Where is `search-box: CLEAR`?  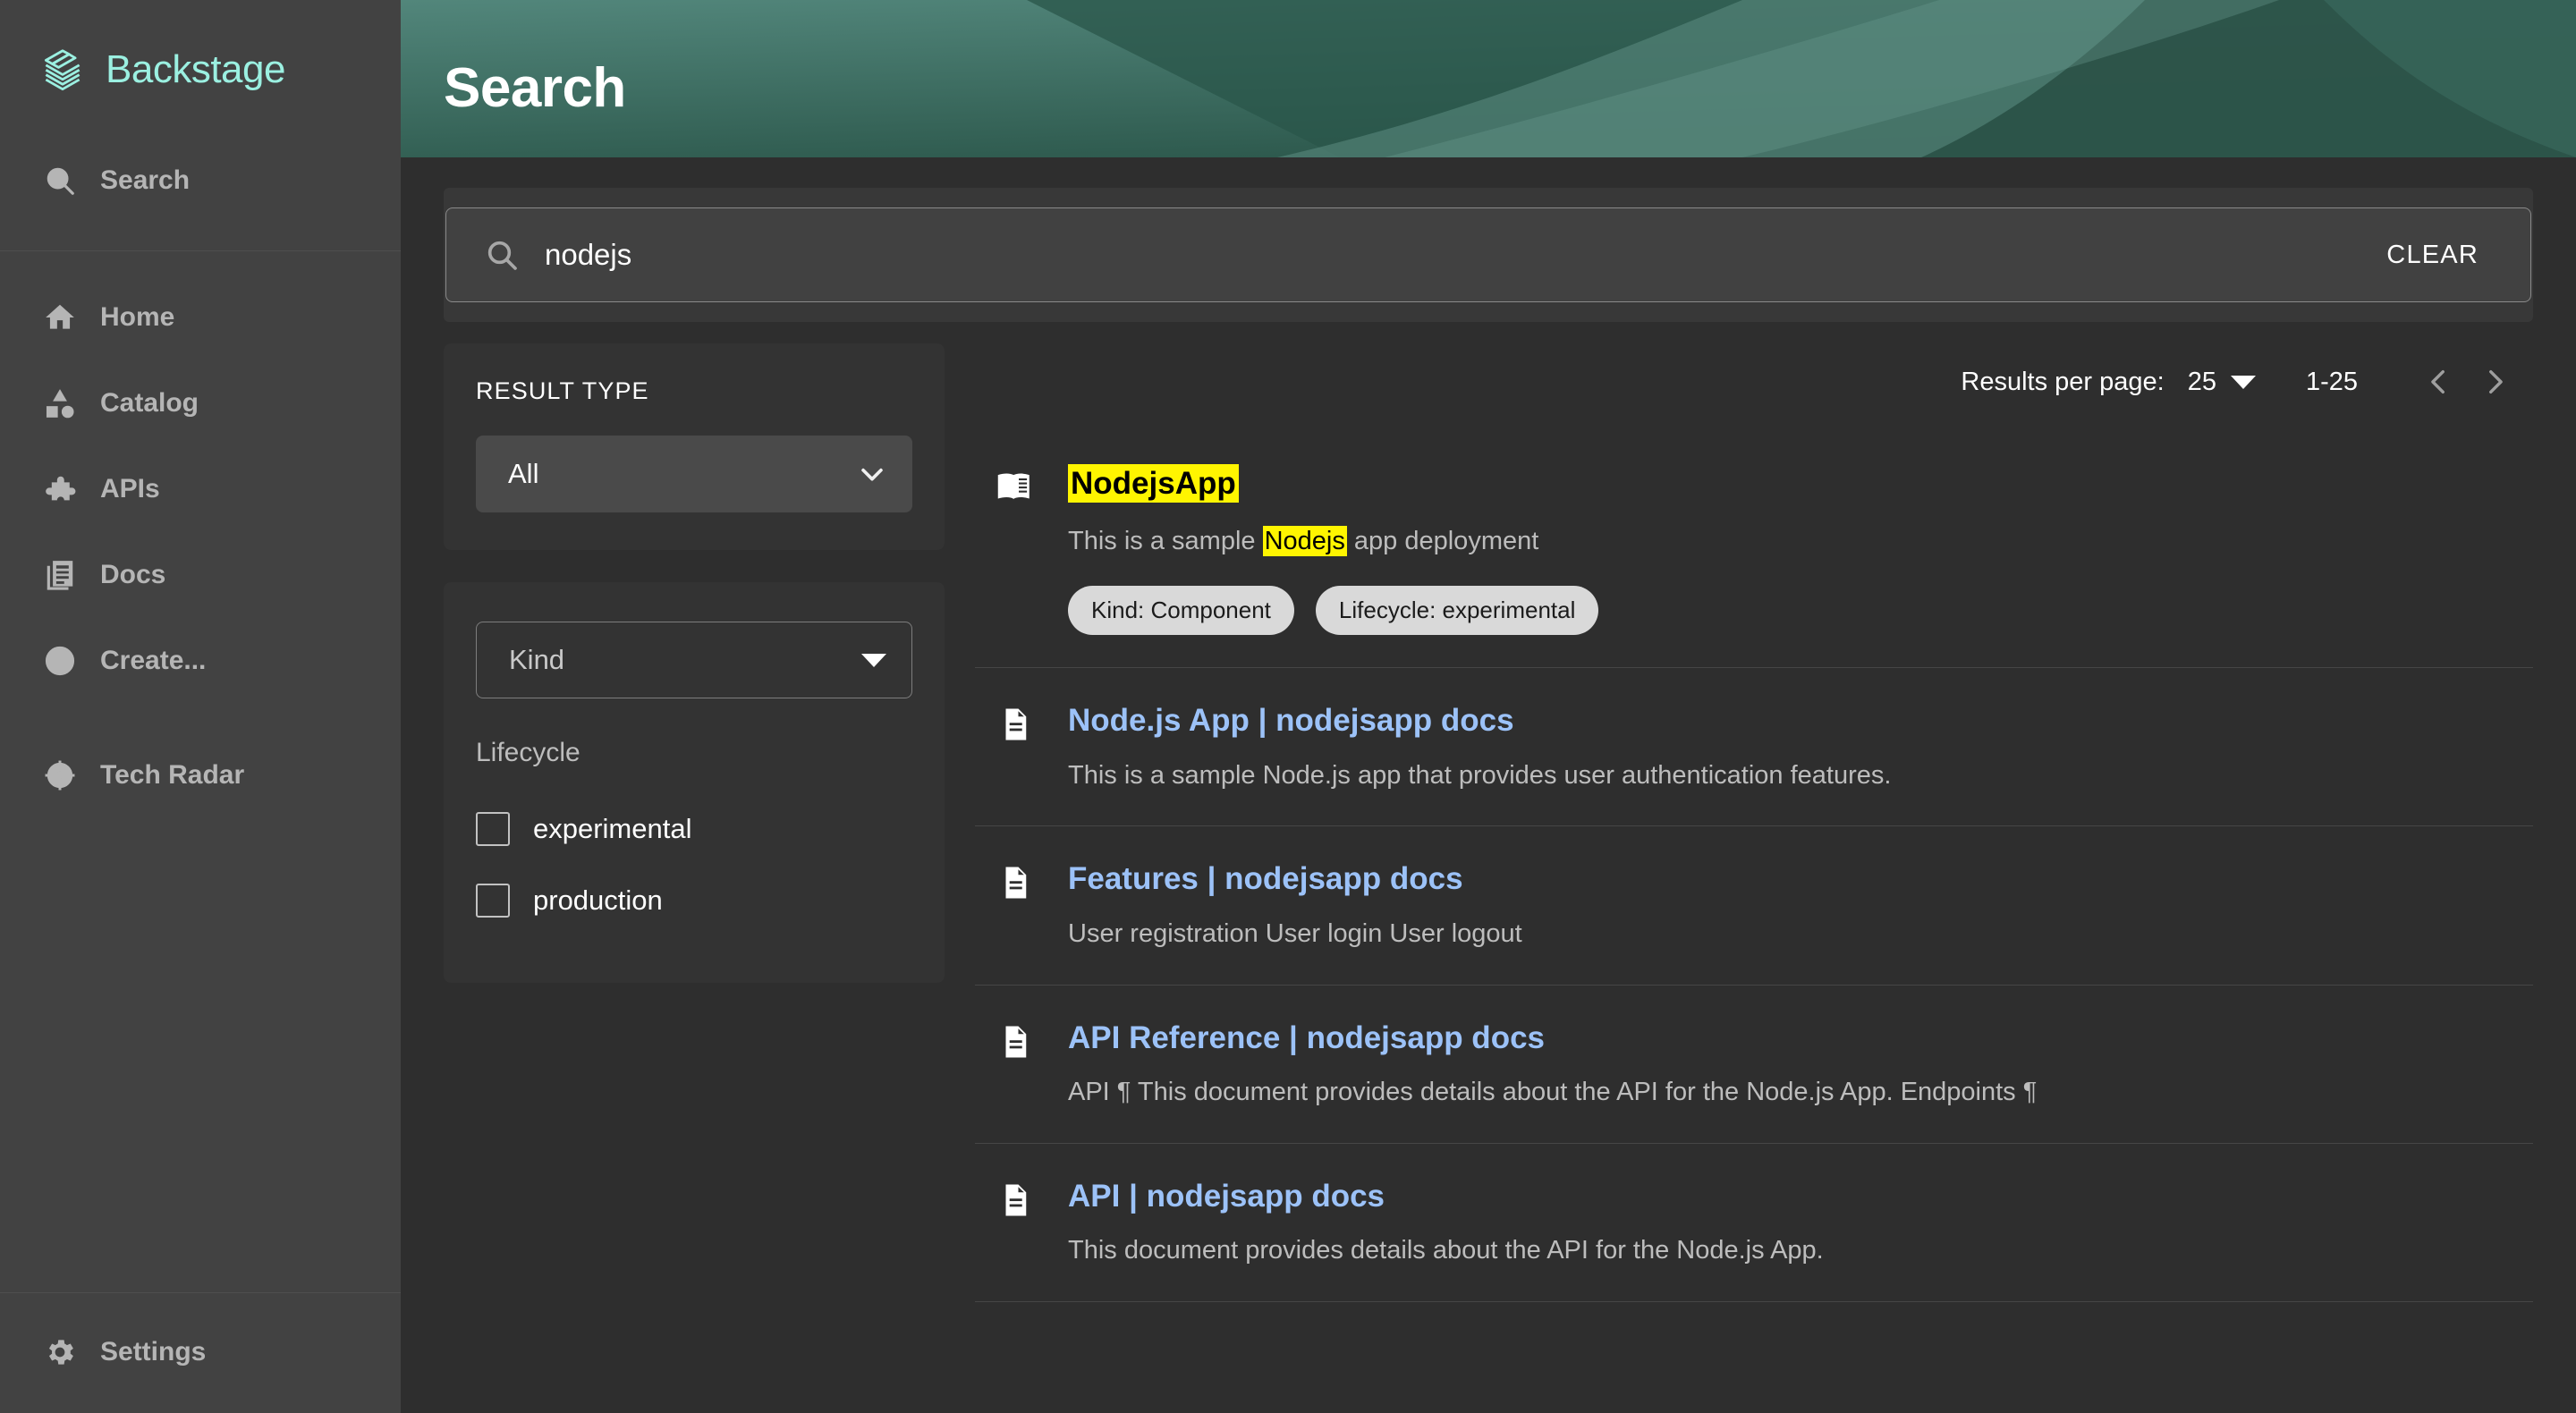 search-box: CLEAR is located at coordinates (1488, 254).